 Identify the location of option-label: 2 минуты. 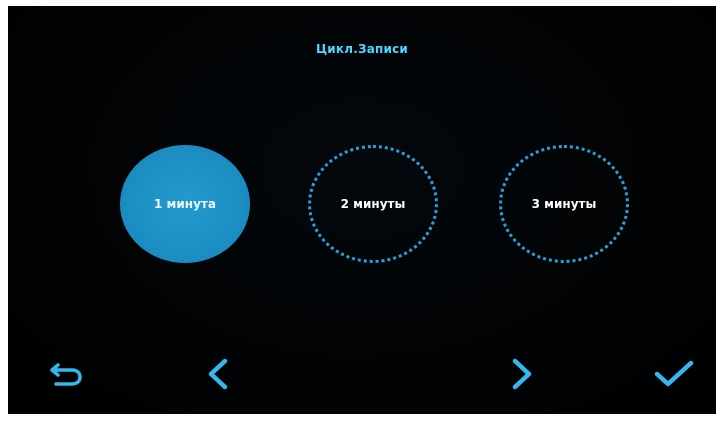
(373, 204).